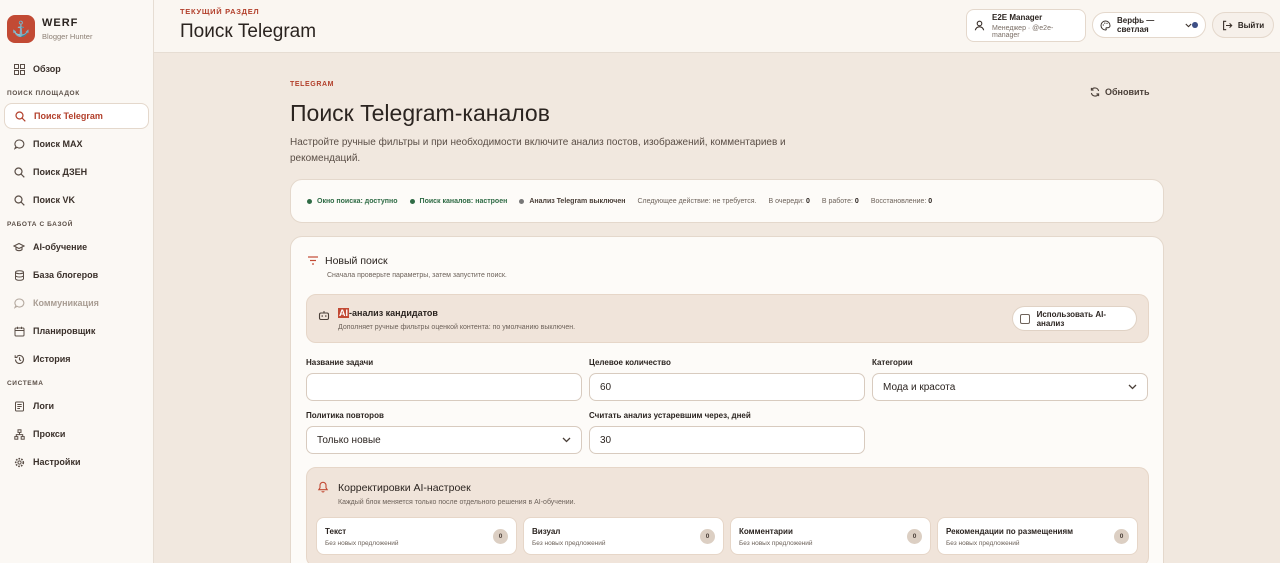  What do you see at coordinates (76, 275) in the screenshot?
I see `sidebar-item-bloggers-base: База блогеров` at bounding box center [76, 275].